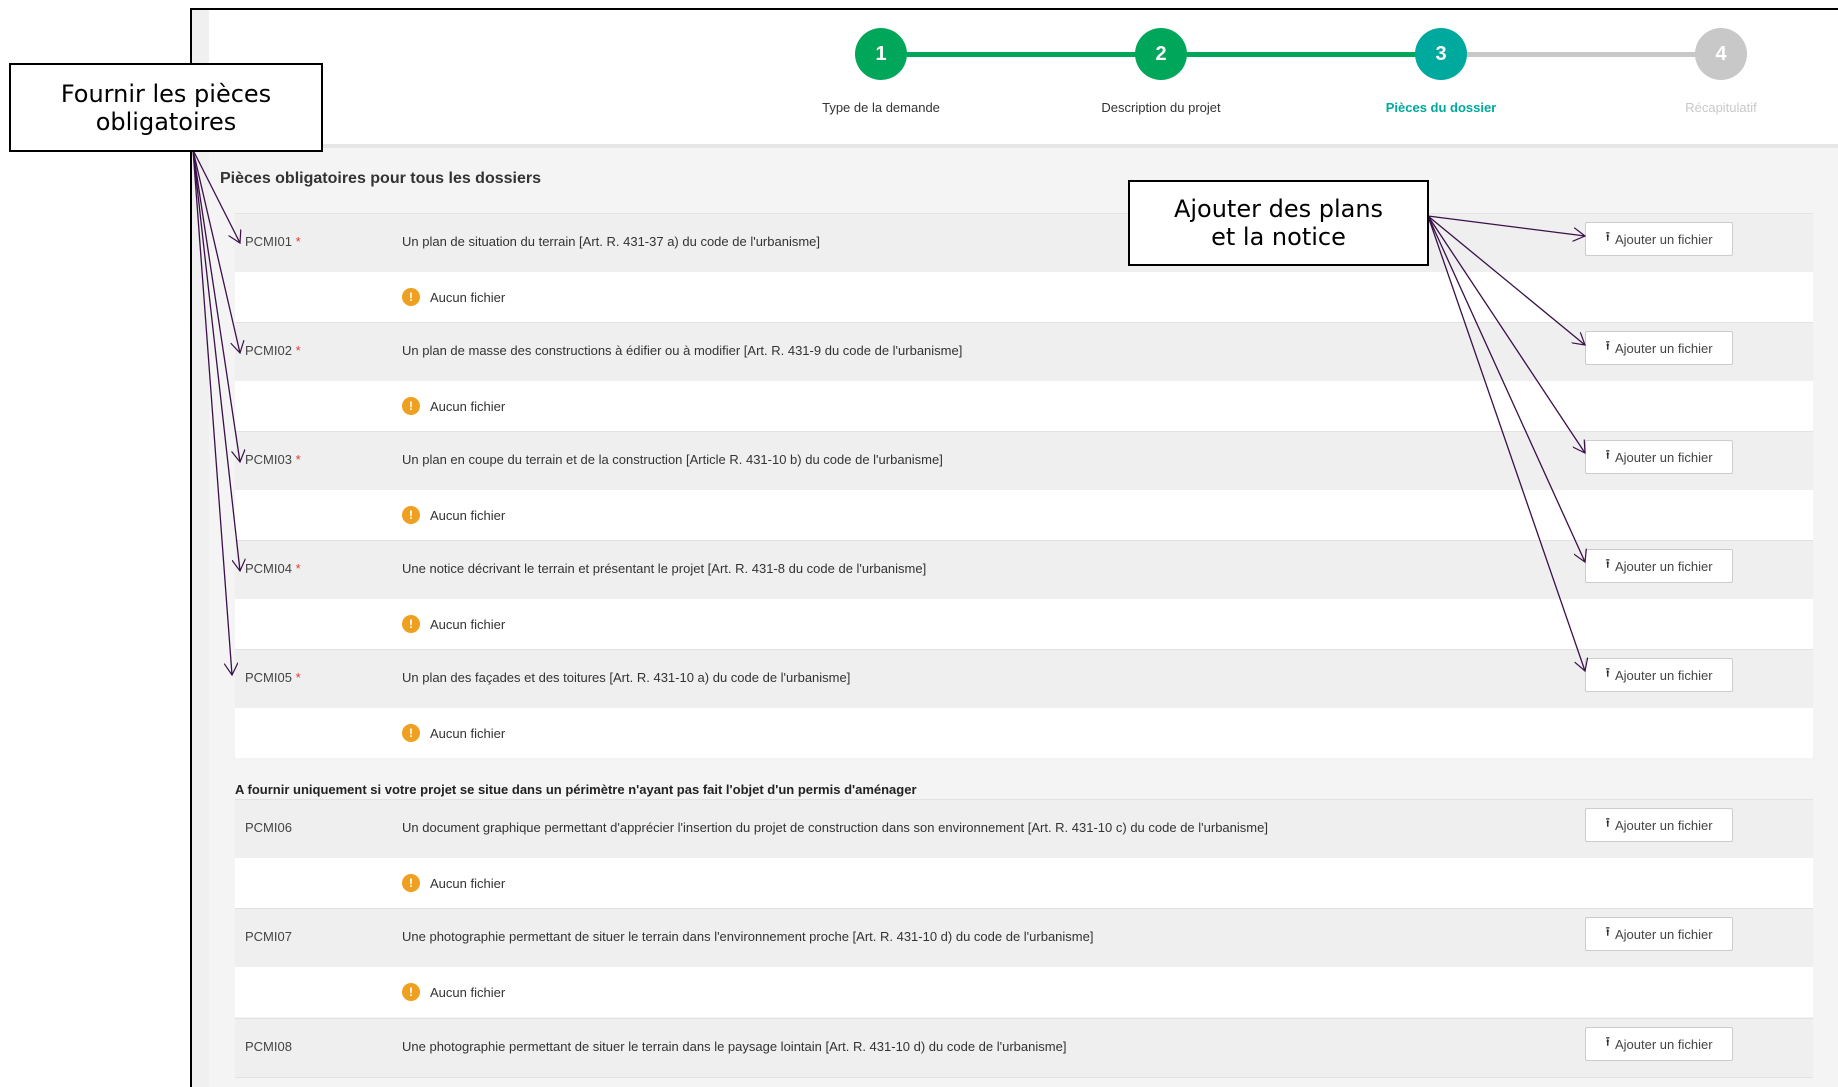 The height and width of the screenshot is (1087, 1838). Describe the element at coordinates (1278, 223) in the screenshot. I see `callout-add-plans: Ajouter des plans et la notice` at that location.